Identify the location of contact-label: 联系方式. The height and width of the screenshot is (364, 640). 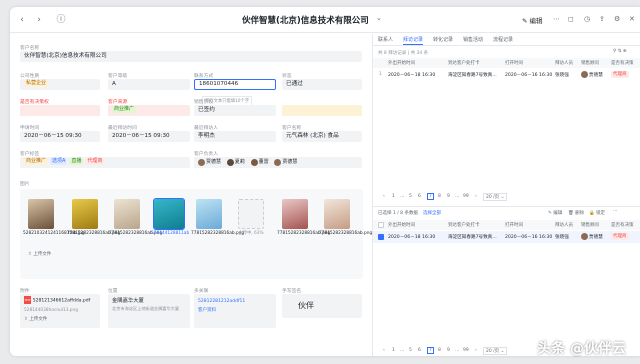
(204, 76).